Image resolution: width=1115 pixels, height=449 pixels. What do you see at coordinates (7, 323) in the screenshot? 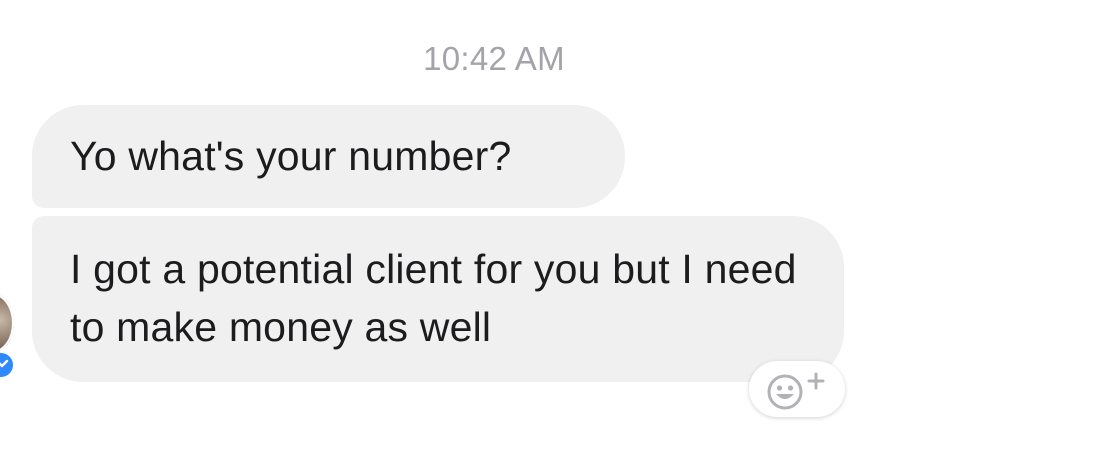
I see `sender-avatar` at bounding box center [7, 323].